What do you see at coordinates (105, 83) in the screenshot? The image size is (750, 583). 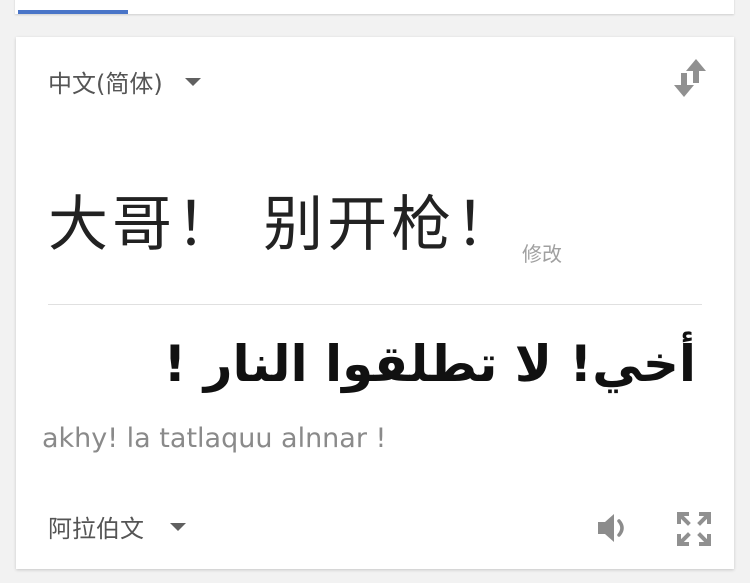 I see `source-language-label: 中文(简体)` at bounding box center [105, 83].